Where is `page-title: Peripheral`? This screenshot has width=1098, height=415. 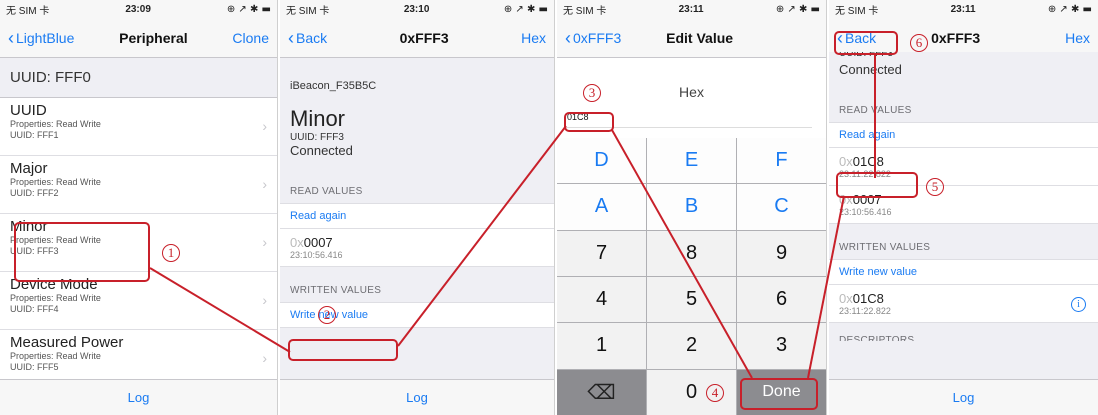
page-title: Peripheral is located at coordinates (153, 37).